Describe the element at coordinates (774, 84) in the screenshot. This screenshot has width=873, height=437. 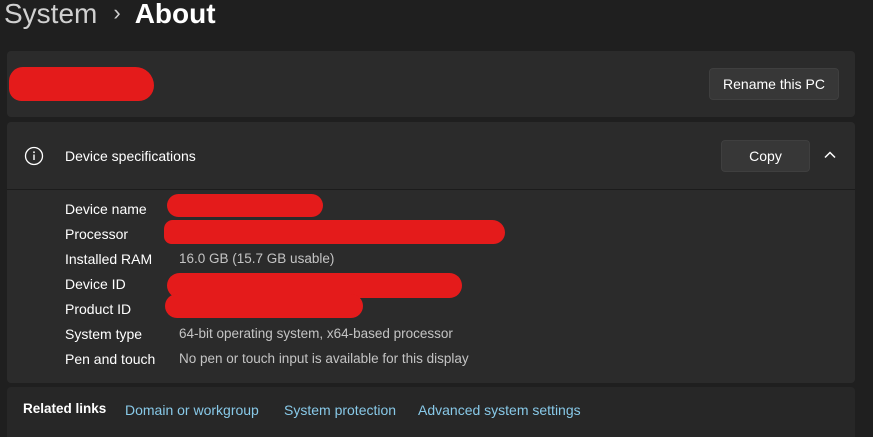
I see `rename-pc-button: Rename this PC` at that location.